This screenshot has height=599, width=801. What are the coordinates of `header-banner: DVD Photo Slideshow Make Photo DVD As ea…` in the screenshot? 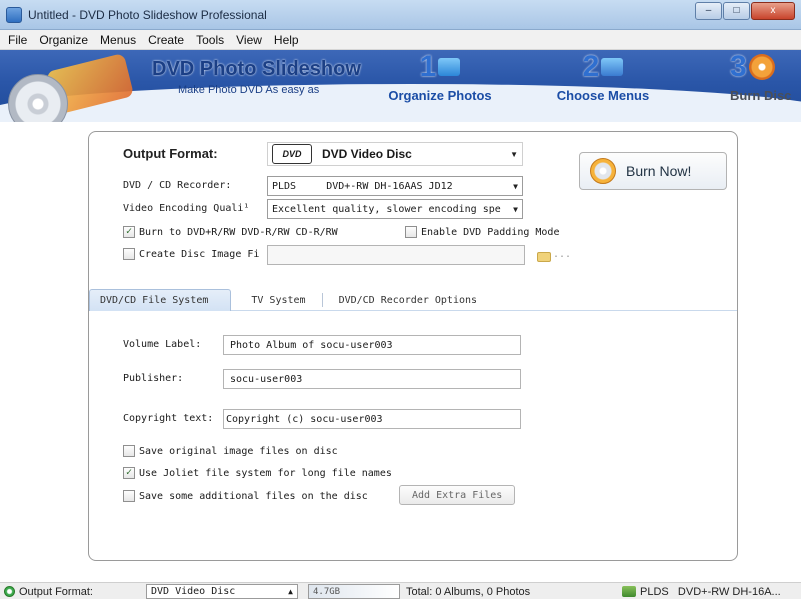 It's located at (400, 86).